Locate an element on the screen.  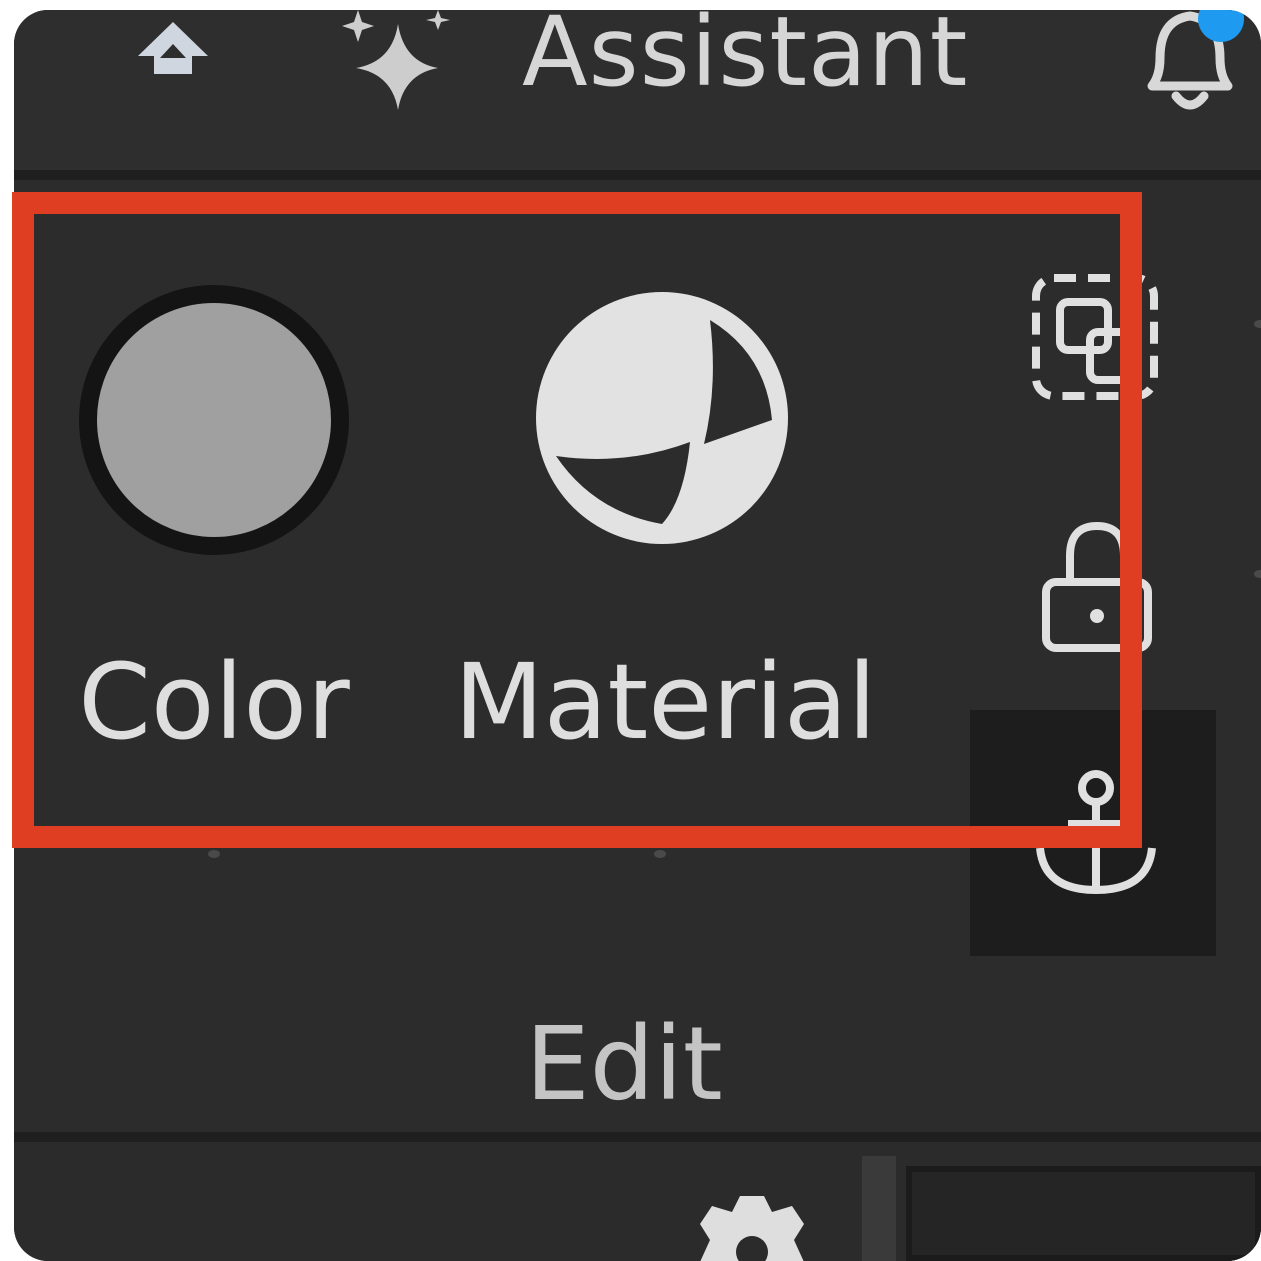
top-toolbar: Assistant is located at coordinates (637, 90).